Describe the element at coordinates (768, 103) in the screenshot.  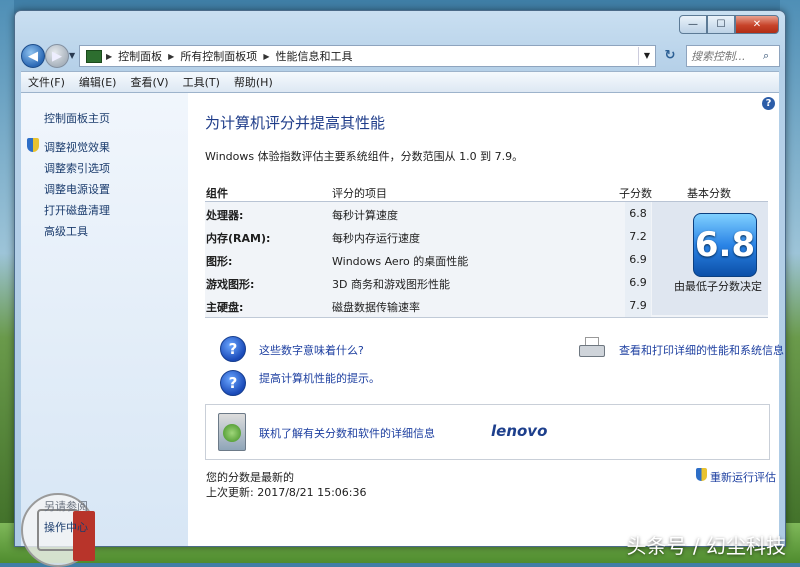
I see `help-icon: ?` at that location.